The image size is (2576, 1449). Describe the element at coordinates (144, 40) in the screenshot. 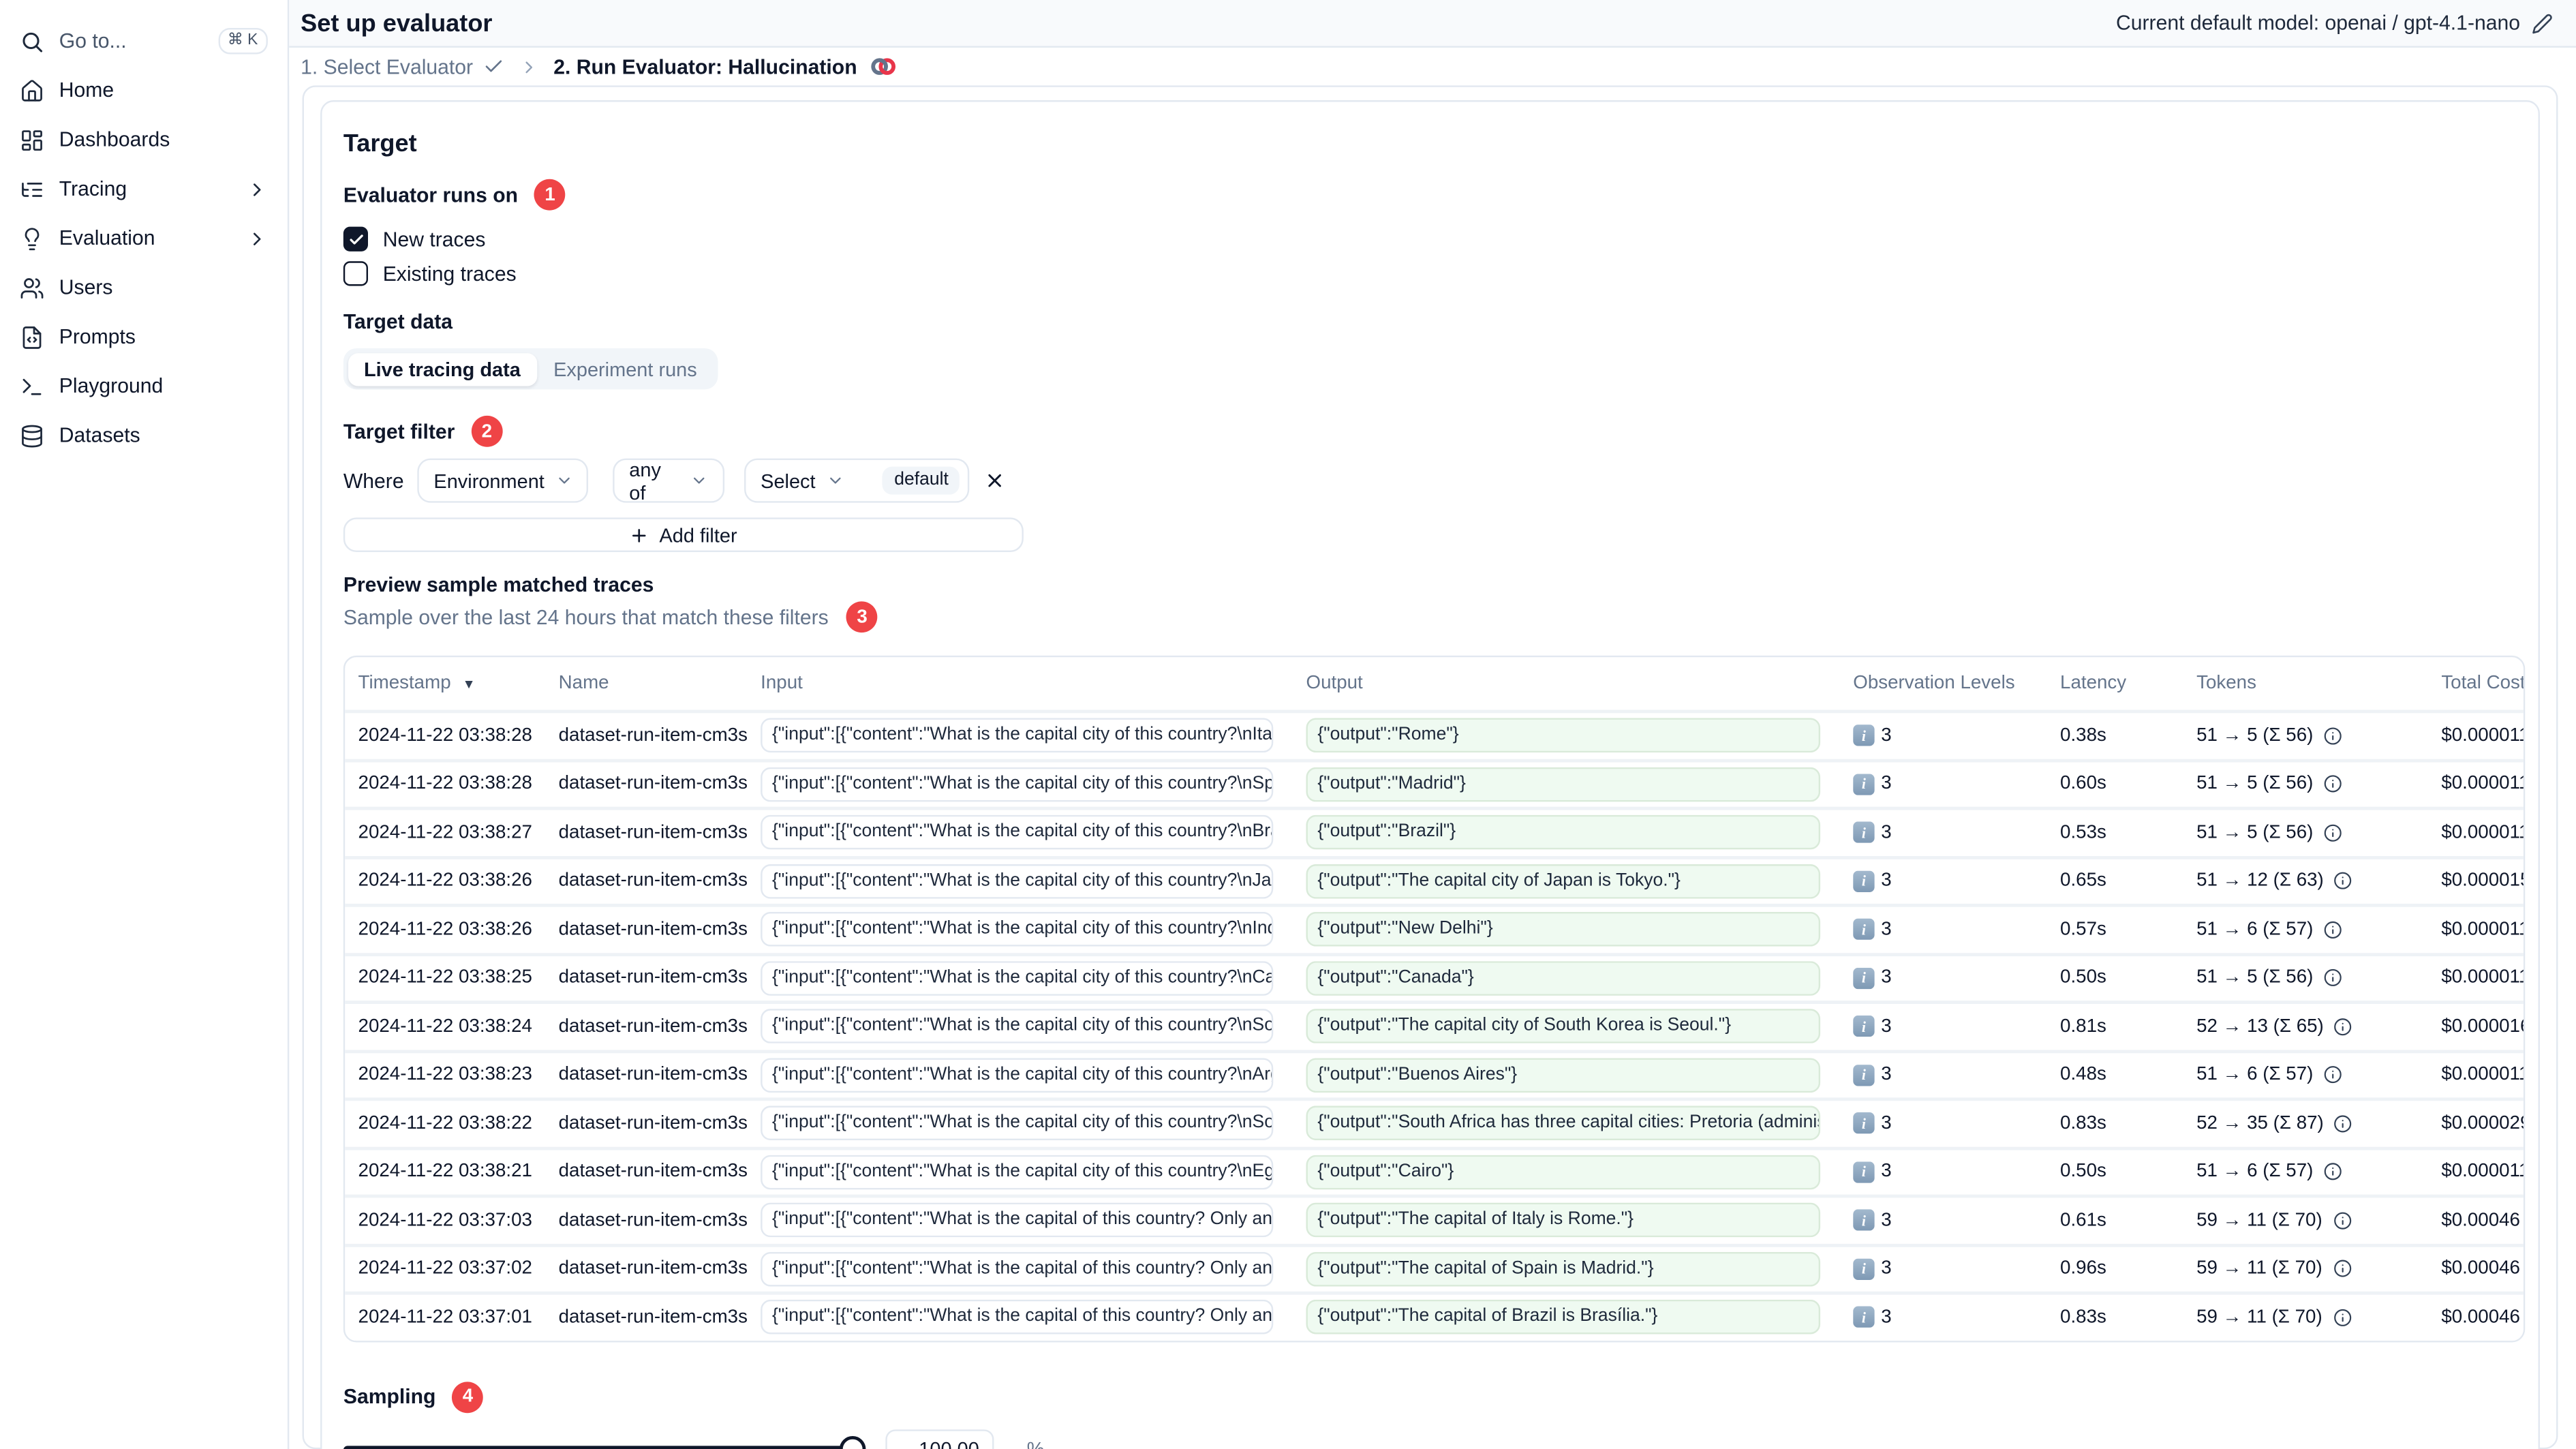

I see `goto-search: Go to... ⌘ K` at that location.